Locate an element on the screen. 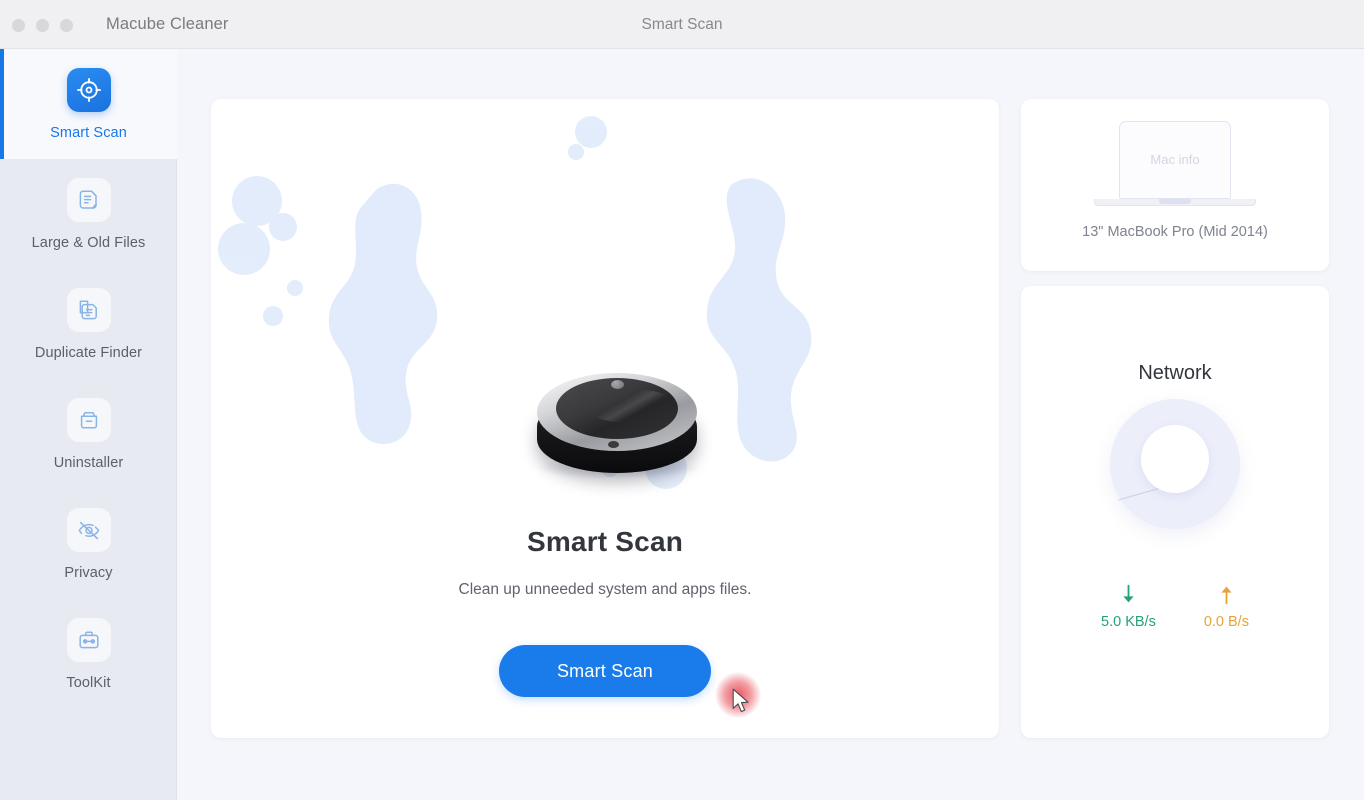  sidebar-item-privacy: Privacy is located at coordinates (88, 544).